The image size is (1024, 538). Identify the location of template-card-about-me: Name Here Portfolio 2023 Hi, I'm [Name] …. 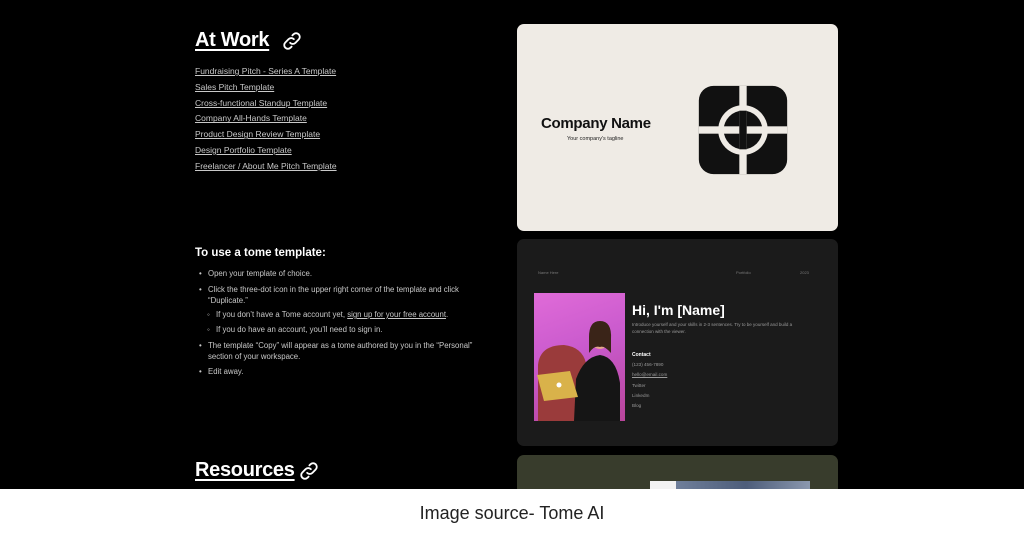
(677, 342).